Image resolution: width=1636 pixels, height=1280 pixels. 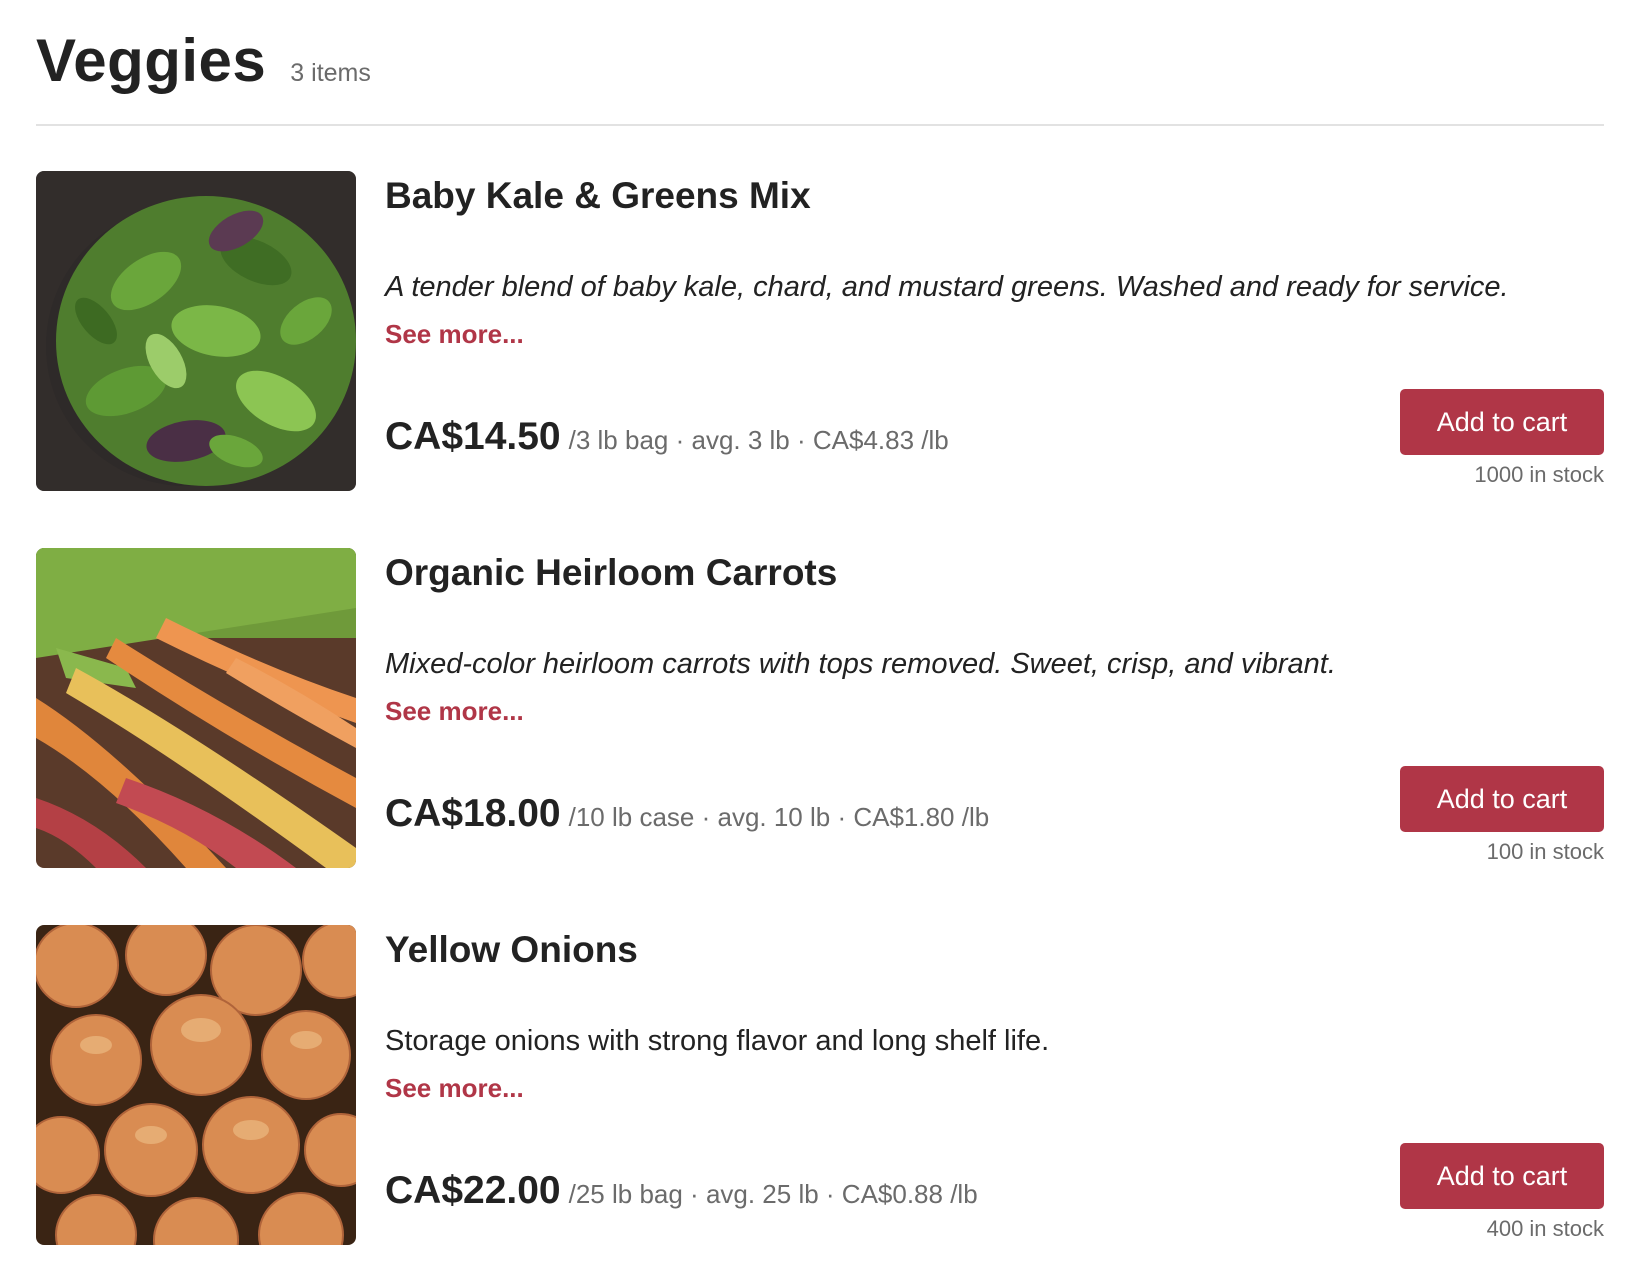 I want to click on salad-greens-photo, so click(x=196, y=331).